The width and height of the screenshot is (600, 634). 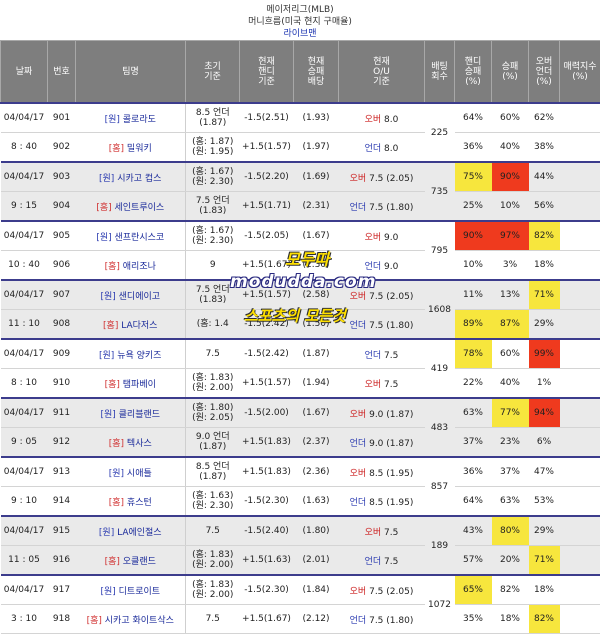 What do you see at coordinates (62, 561) in the screenshot?
I see `cell-no: 916` at bounding box center [62, 561].